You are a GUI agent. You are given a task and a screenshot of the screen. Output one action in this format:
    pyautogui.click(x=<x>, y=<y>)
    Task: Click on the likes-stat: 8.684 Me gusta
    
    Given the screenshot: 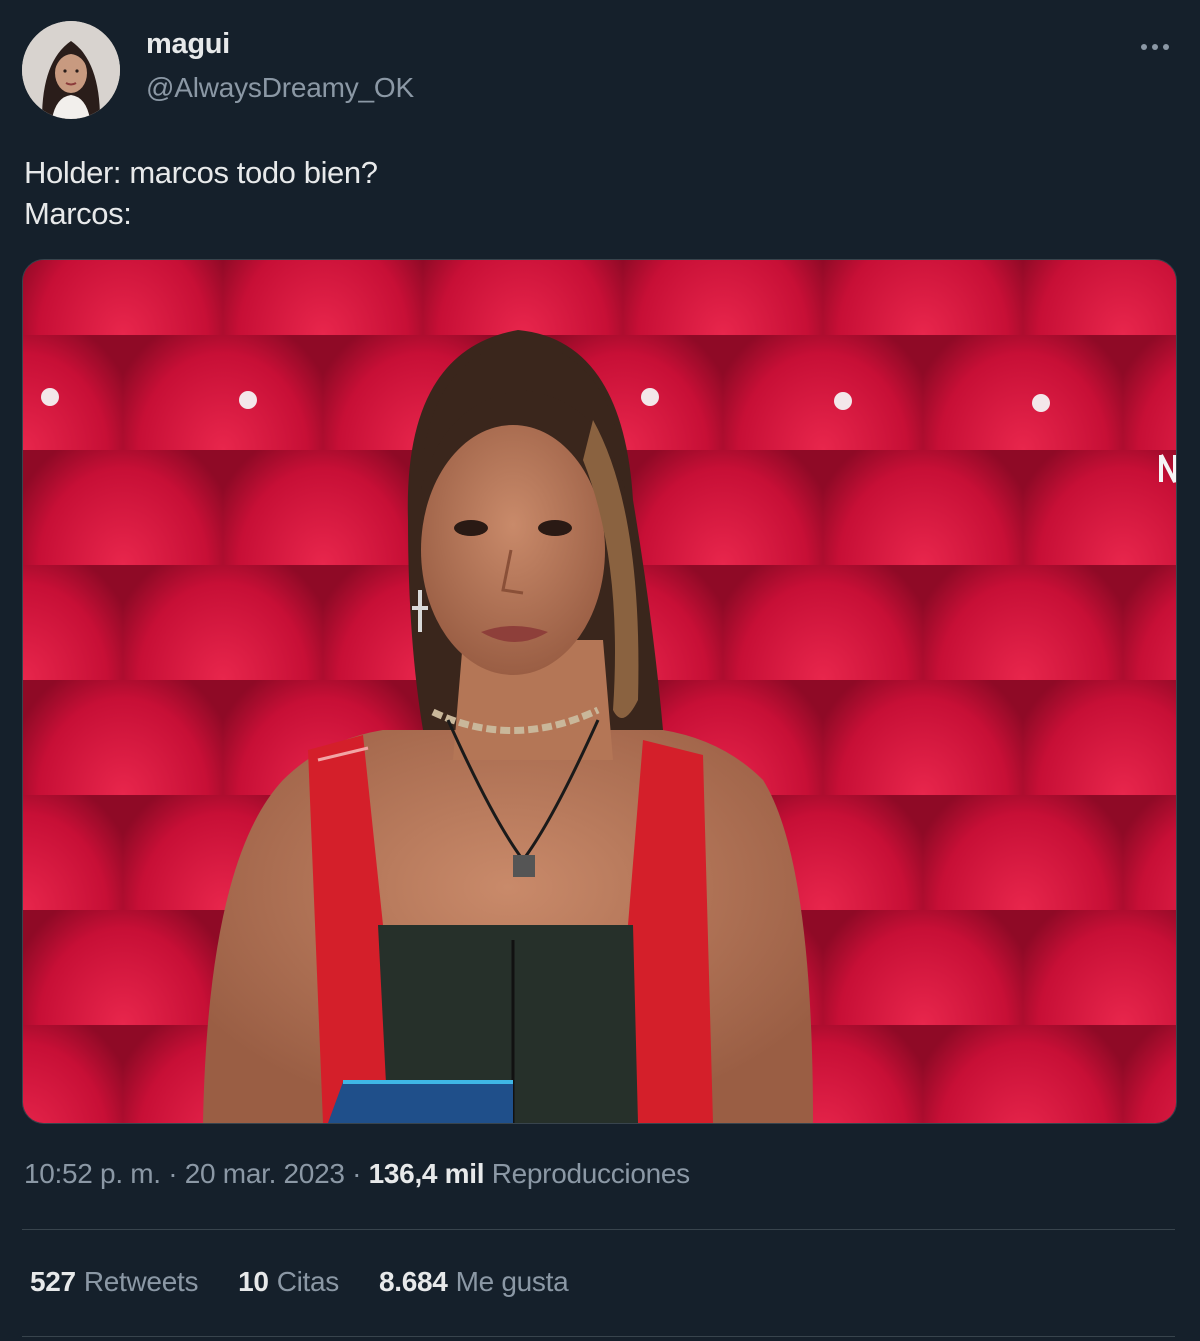 What is the action you would take?
    pyautogui.click(x=474, y=1282)
    